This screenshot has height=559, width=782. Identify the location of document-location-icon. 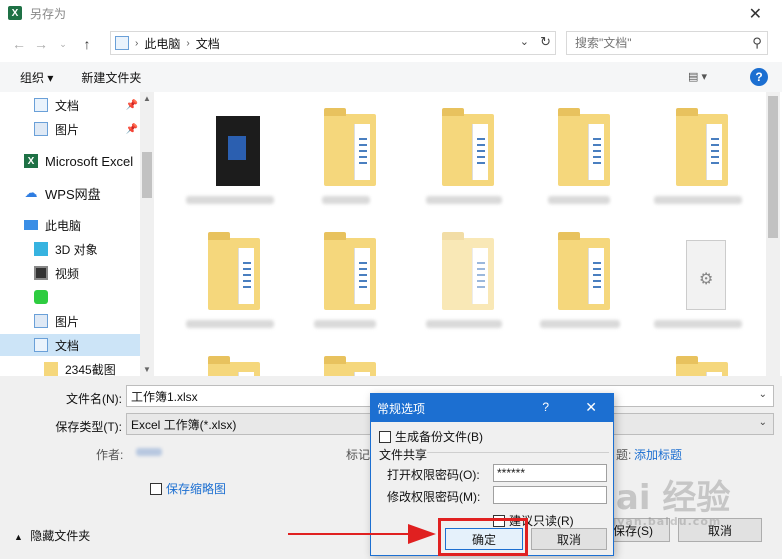
(122, 43).